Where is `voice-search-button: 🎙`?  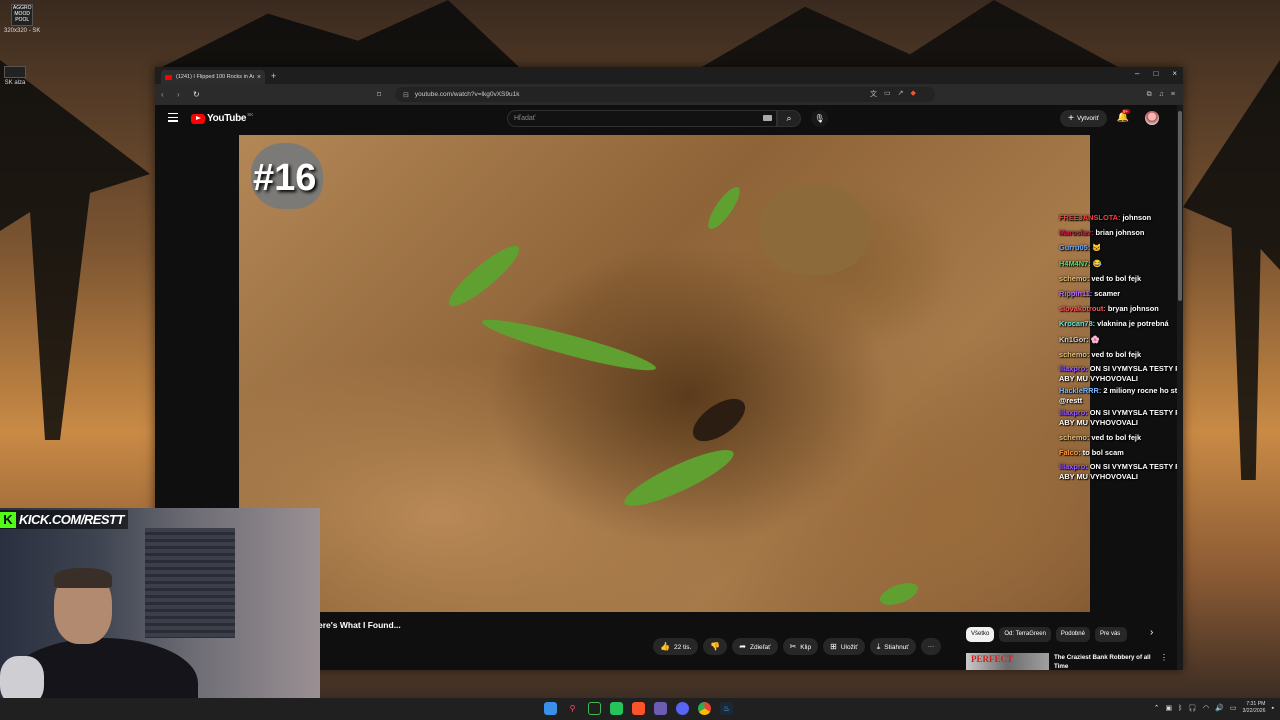 voice-search-button: 🎙 is located at coordinates (819, 118).